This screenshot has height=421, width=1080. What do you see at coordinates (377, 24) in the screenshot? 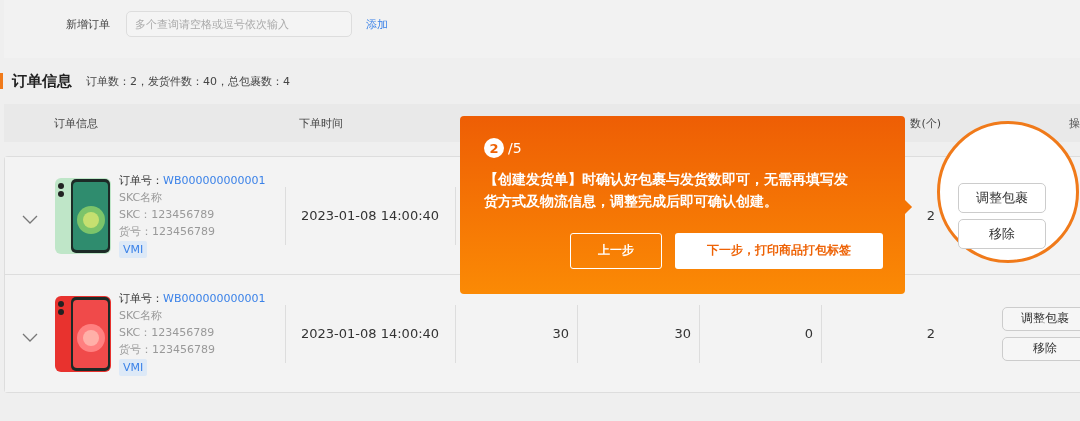
I see `add-link: 添加` at bounding box center [377, 24].